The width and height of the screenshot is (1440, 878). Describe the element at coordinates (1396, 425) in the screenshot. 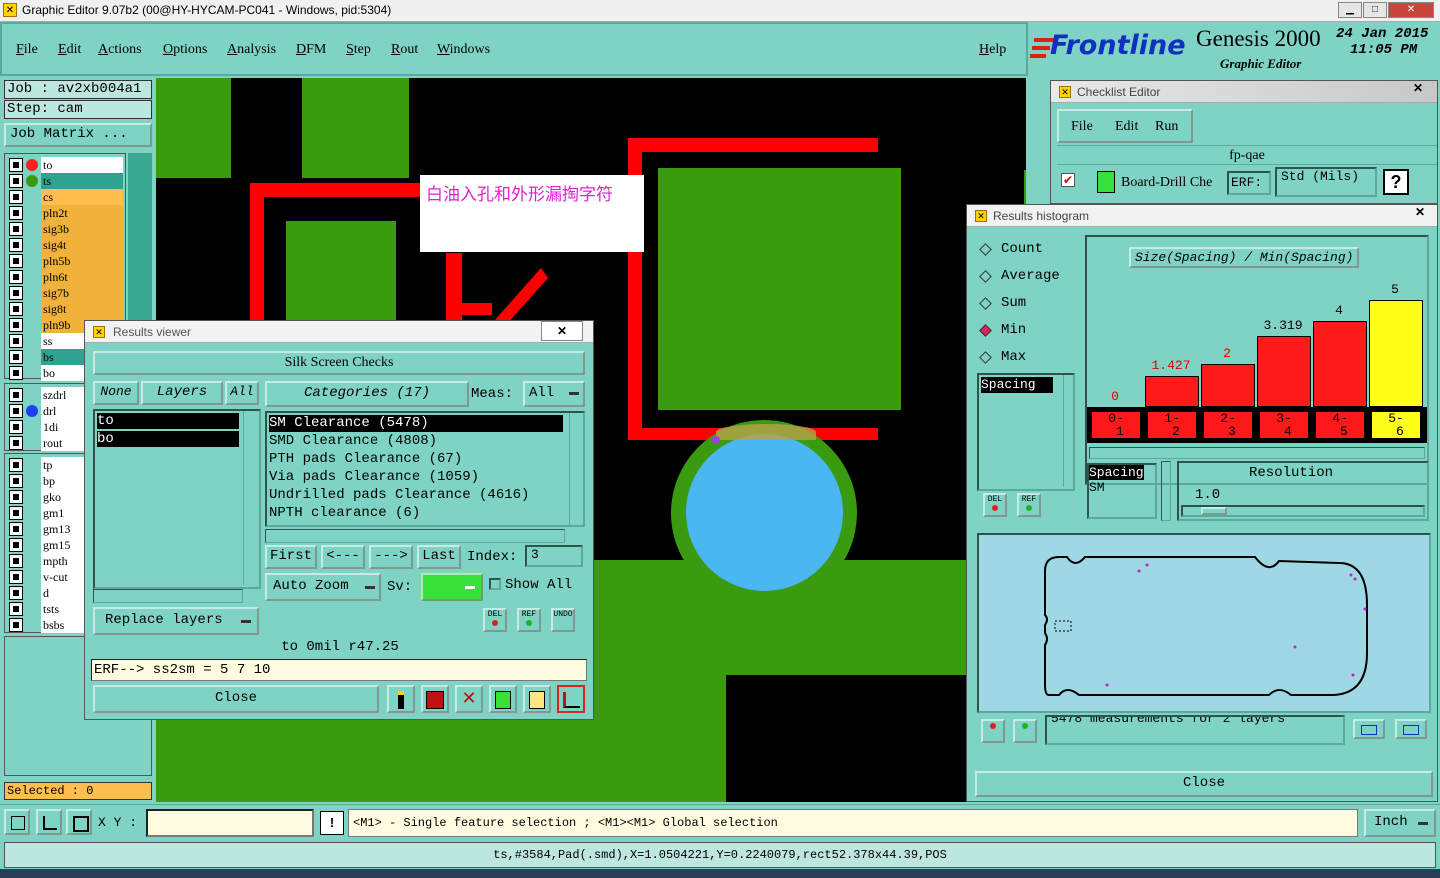

I see `histogram-category: 5- 6` at that location.